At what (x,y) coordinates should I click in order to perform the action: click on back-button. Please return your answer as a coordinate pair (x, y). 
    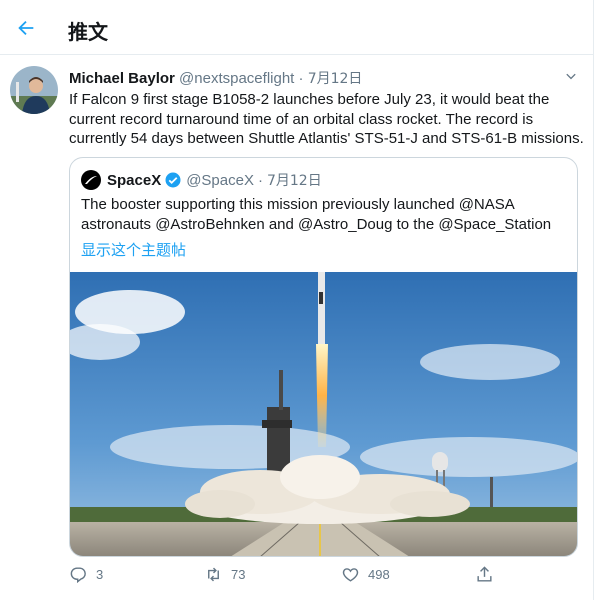
    Looking at the image, I should click on (26, 28).